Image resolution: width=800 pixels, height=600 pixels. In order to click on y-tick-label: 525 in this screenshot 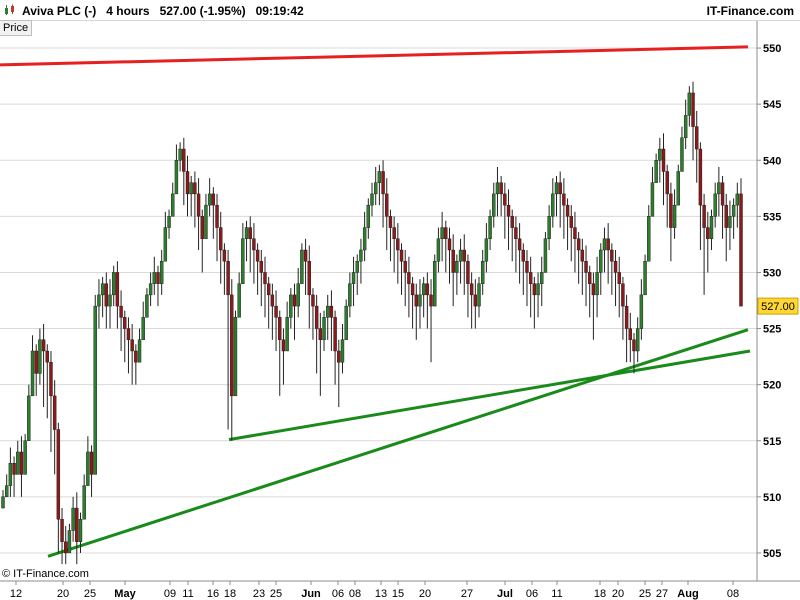, I will do `click(772, 330)`.